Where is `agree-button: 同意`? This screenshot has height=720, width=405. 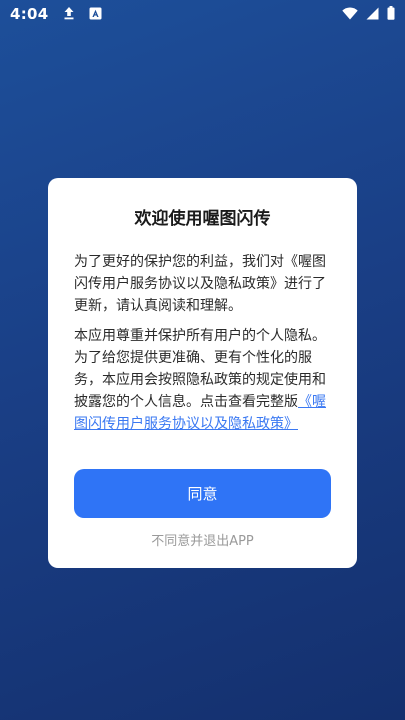
agree-button: 同意 is located at coordinates (202, 493).